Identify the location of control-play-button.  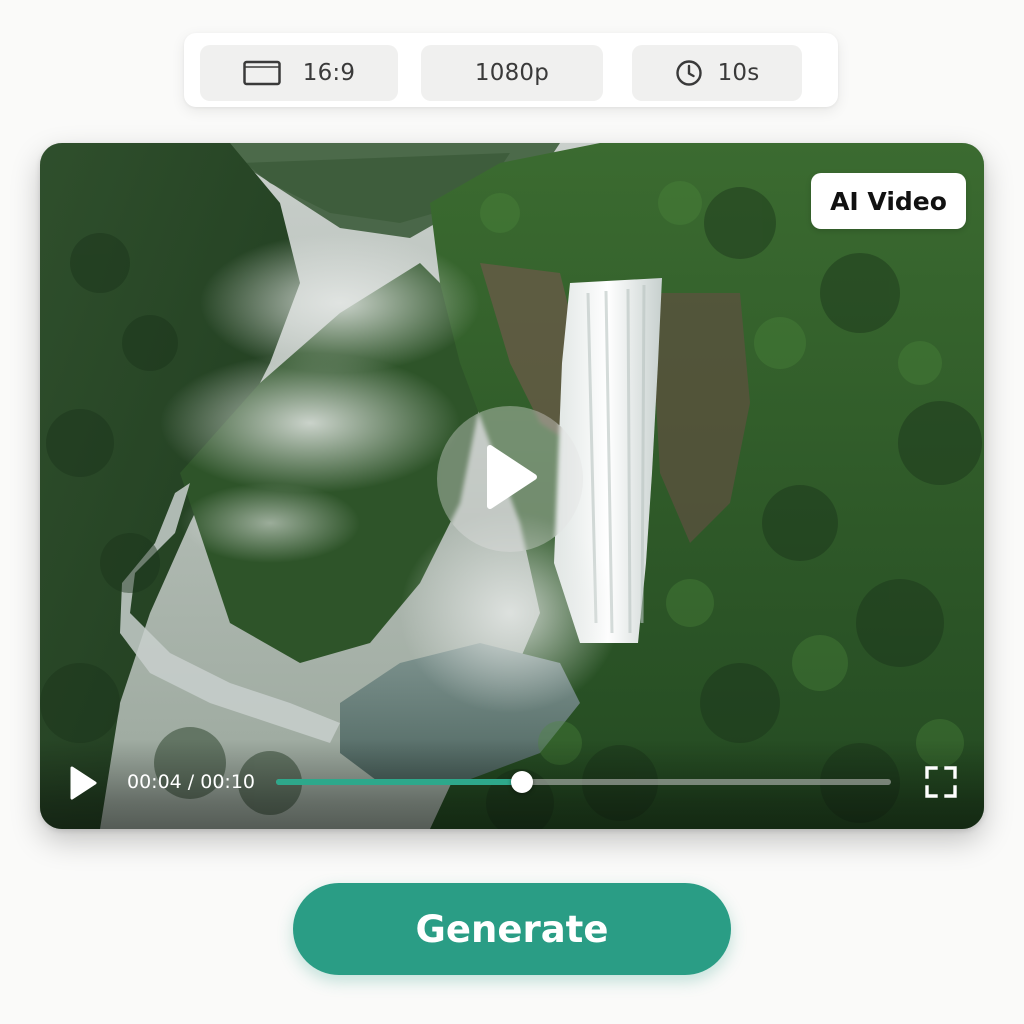
(83, 783).